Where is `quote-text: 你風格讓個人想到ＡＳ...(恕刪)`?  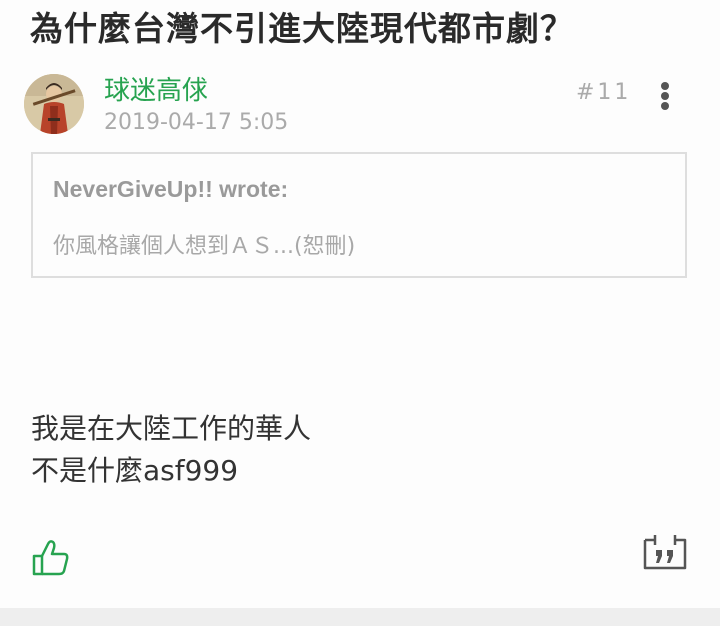 quote-text: 你風格讓個人想到ＡＳ...(恕刪) is located at coordinates (204, 246).